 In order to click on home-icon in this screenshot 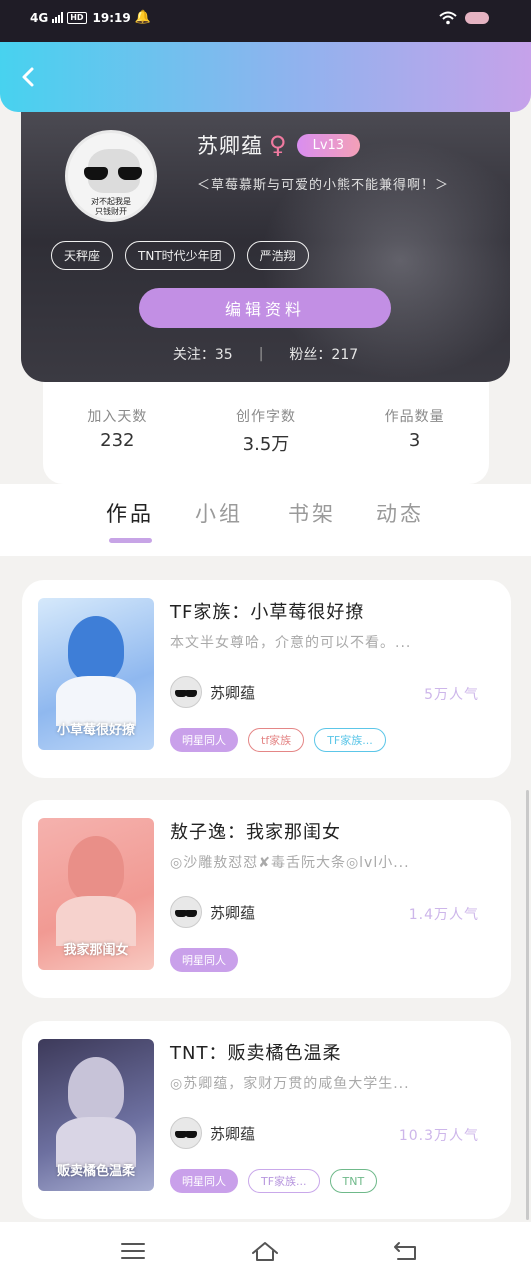, I will do `click(265, 1251)`.